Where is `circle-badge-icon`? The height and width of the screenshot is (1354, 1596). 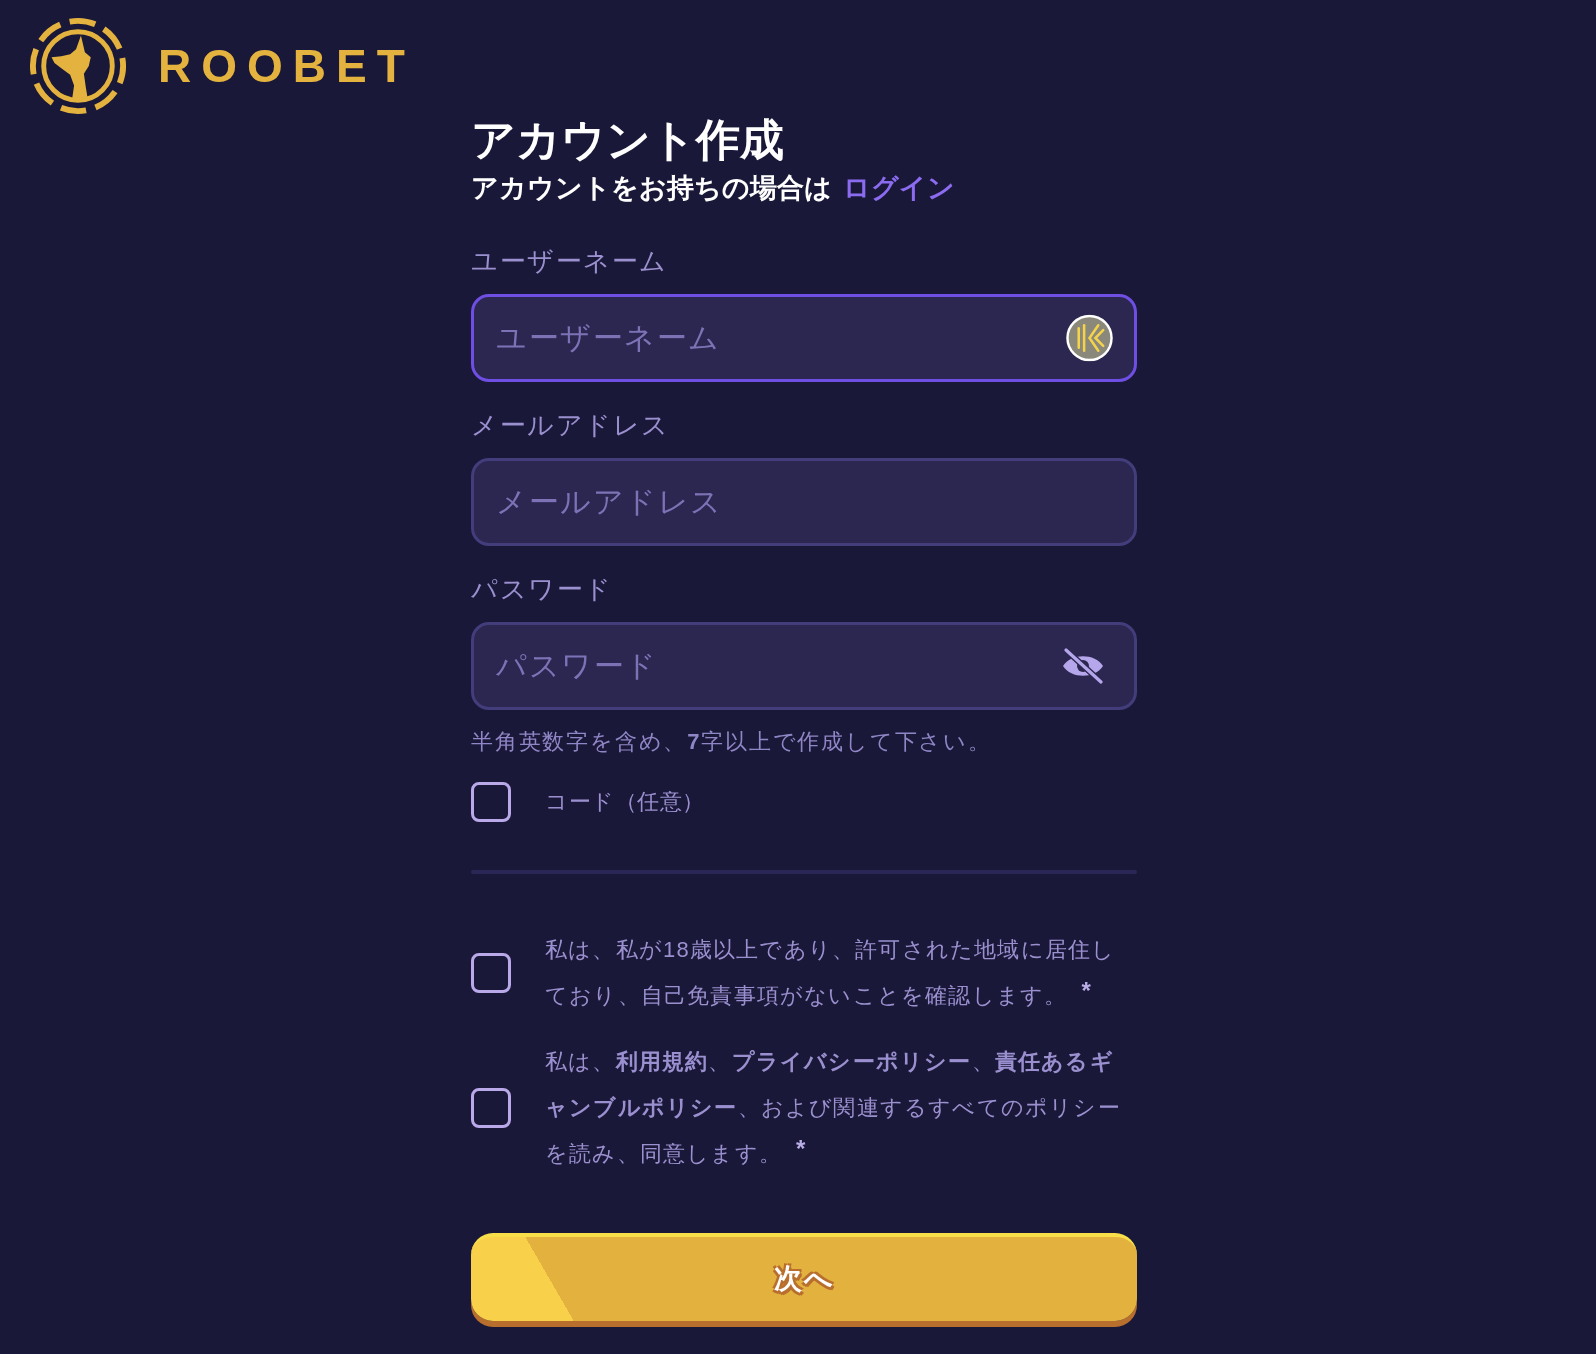
circle-badge-icon is located at coordinates (1089, 338).